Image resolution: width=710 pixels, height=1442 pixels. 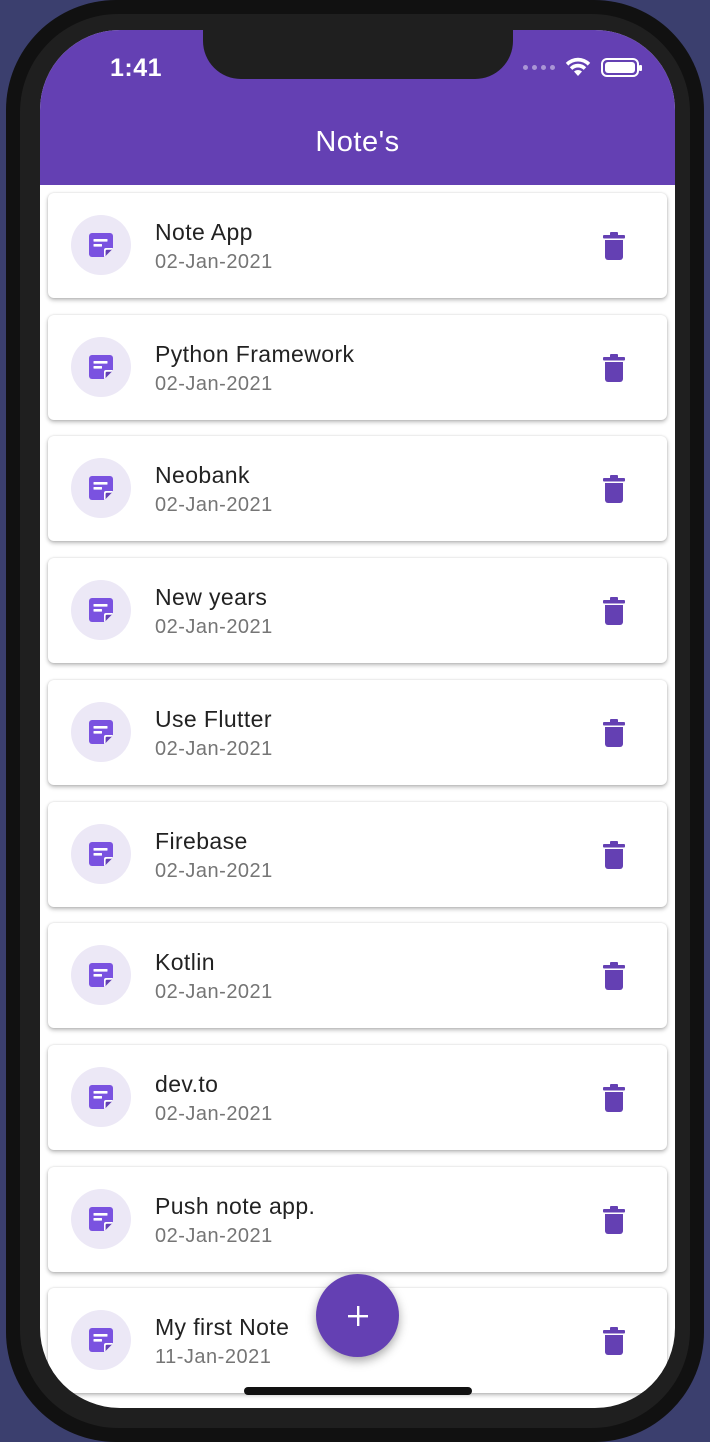 I want to click on home-indicator, so click(x=358, y=1391).